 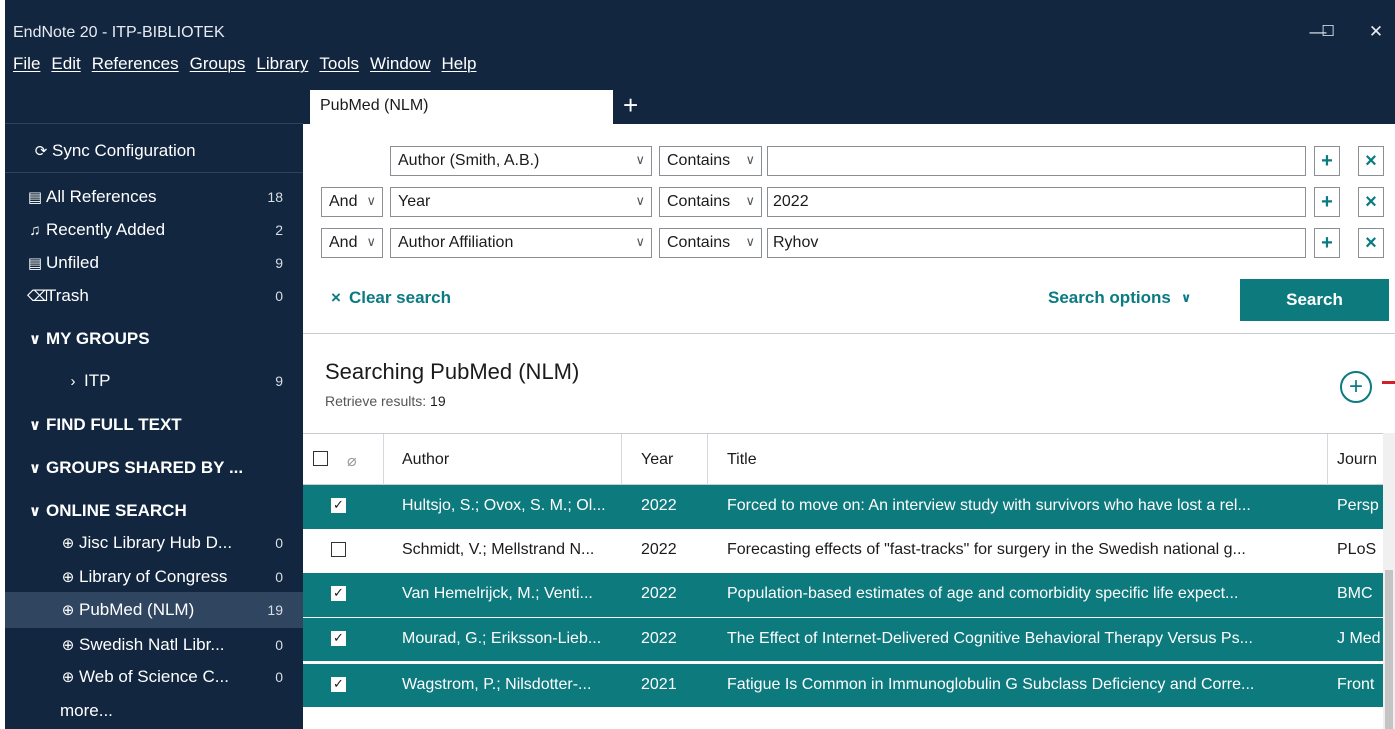 I want to click on sidebar-header-online-search: ∨ ONLINE SEARCH, so click(x=154, y=511).